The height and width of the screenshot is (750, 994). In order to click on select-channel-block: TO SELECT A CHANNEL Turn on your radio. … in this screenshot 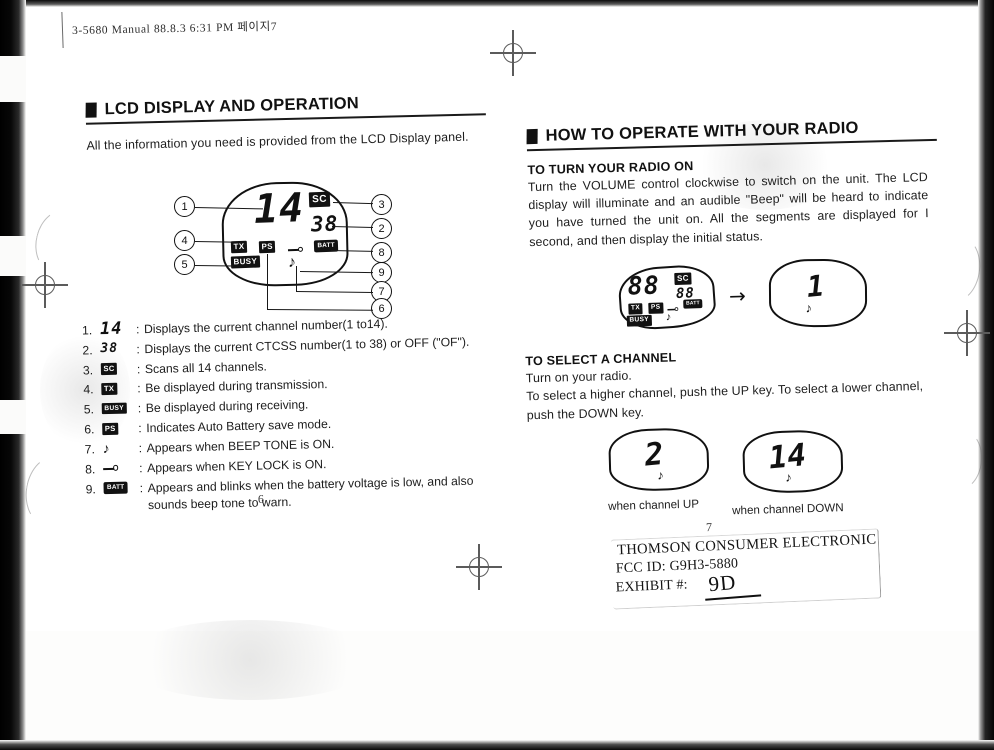, I will do `click(730, 384)`.